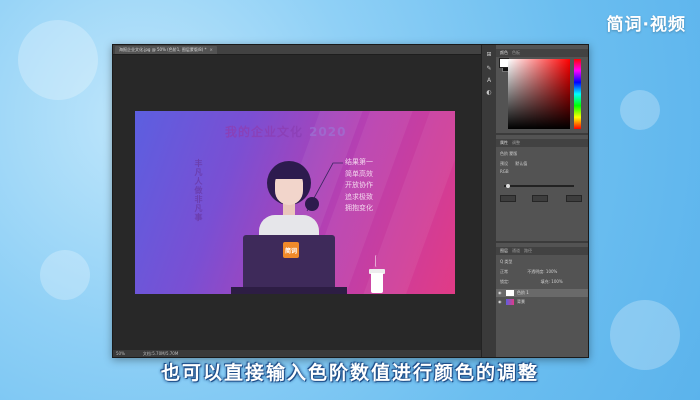 The image size is (700, 400). Describe the element at coordinates (489, 55) in the screenshot. I see `history-icon: ⊞` at that location.